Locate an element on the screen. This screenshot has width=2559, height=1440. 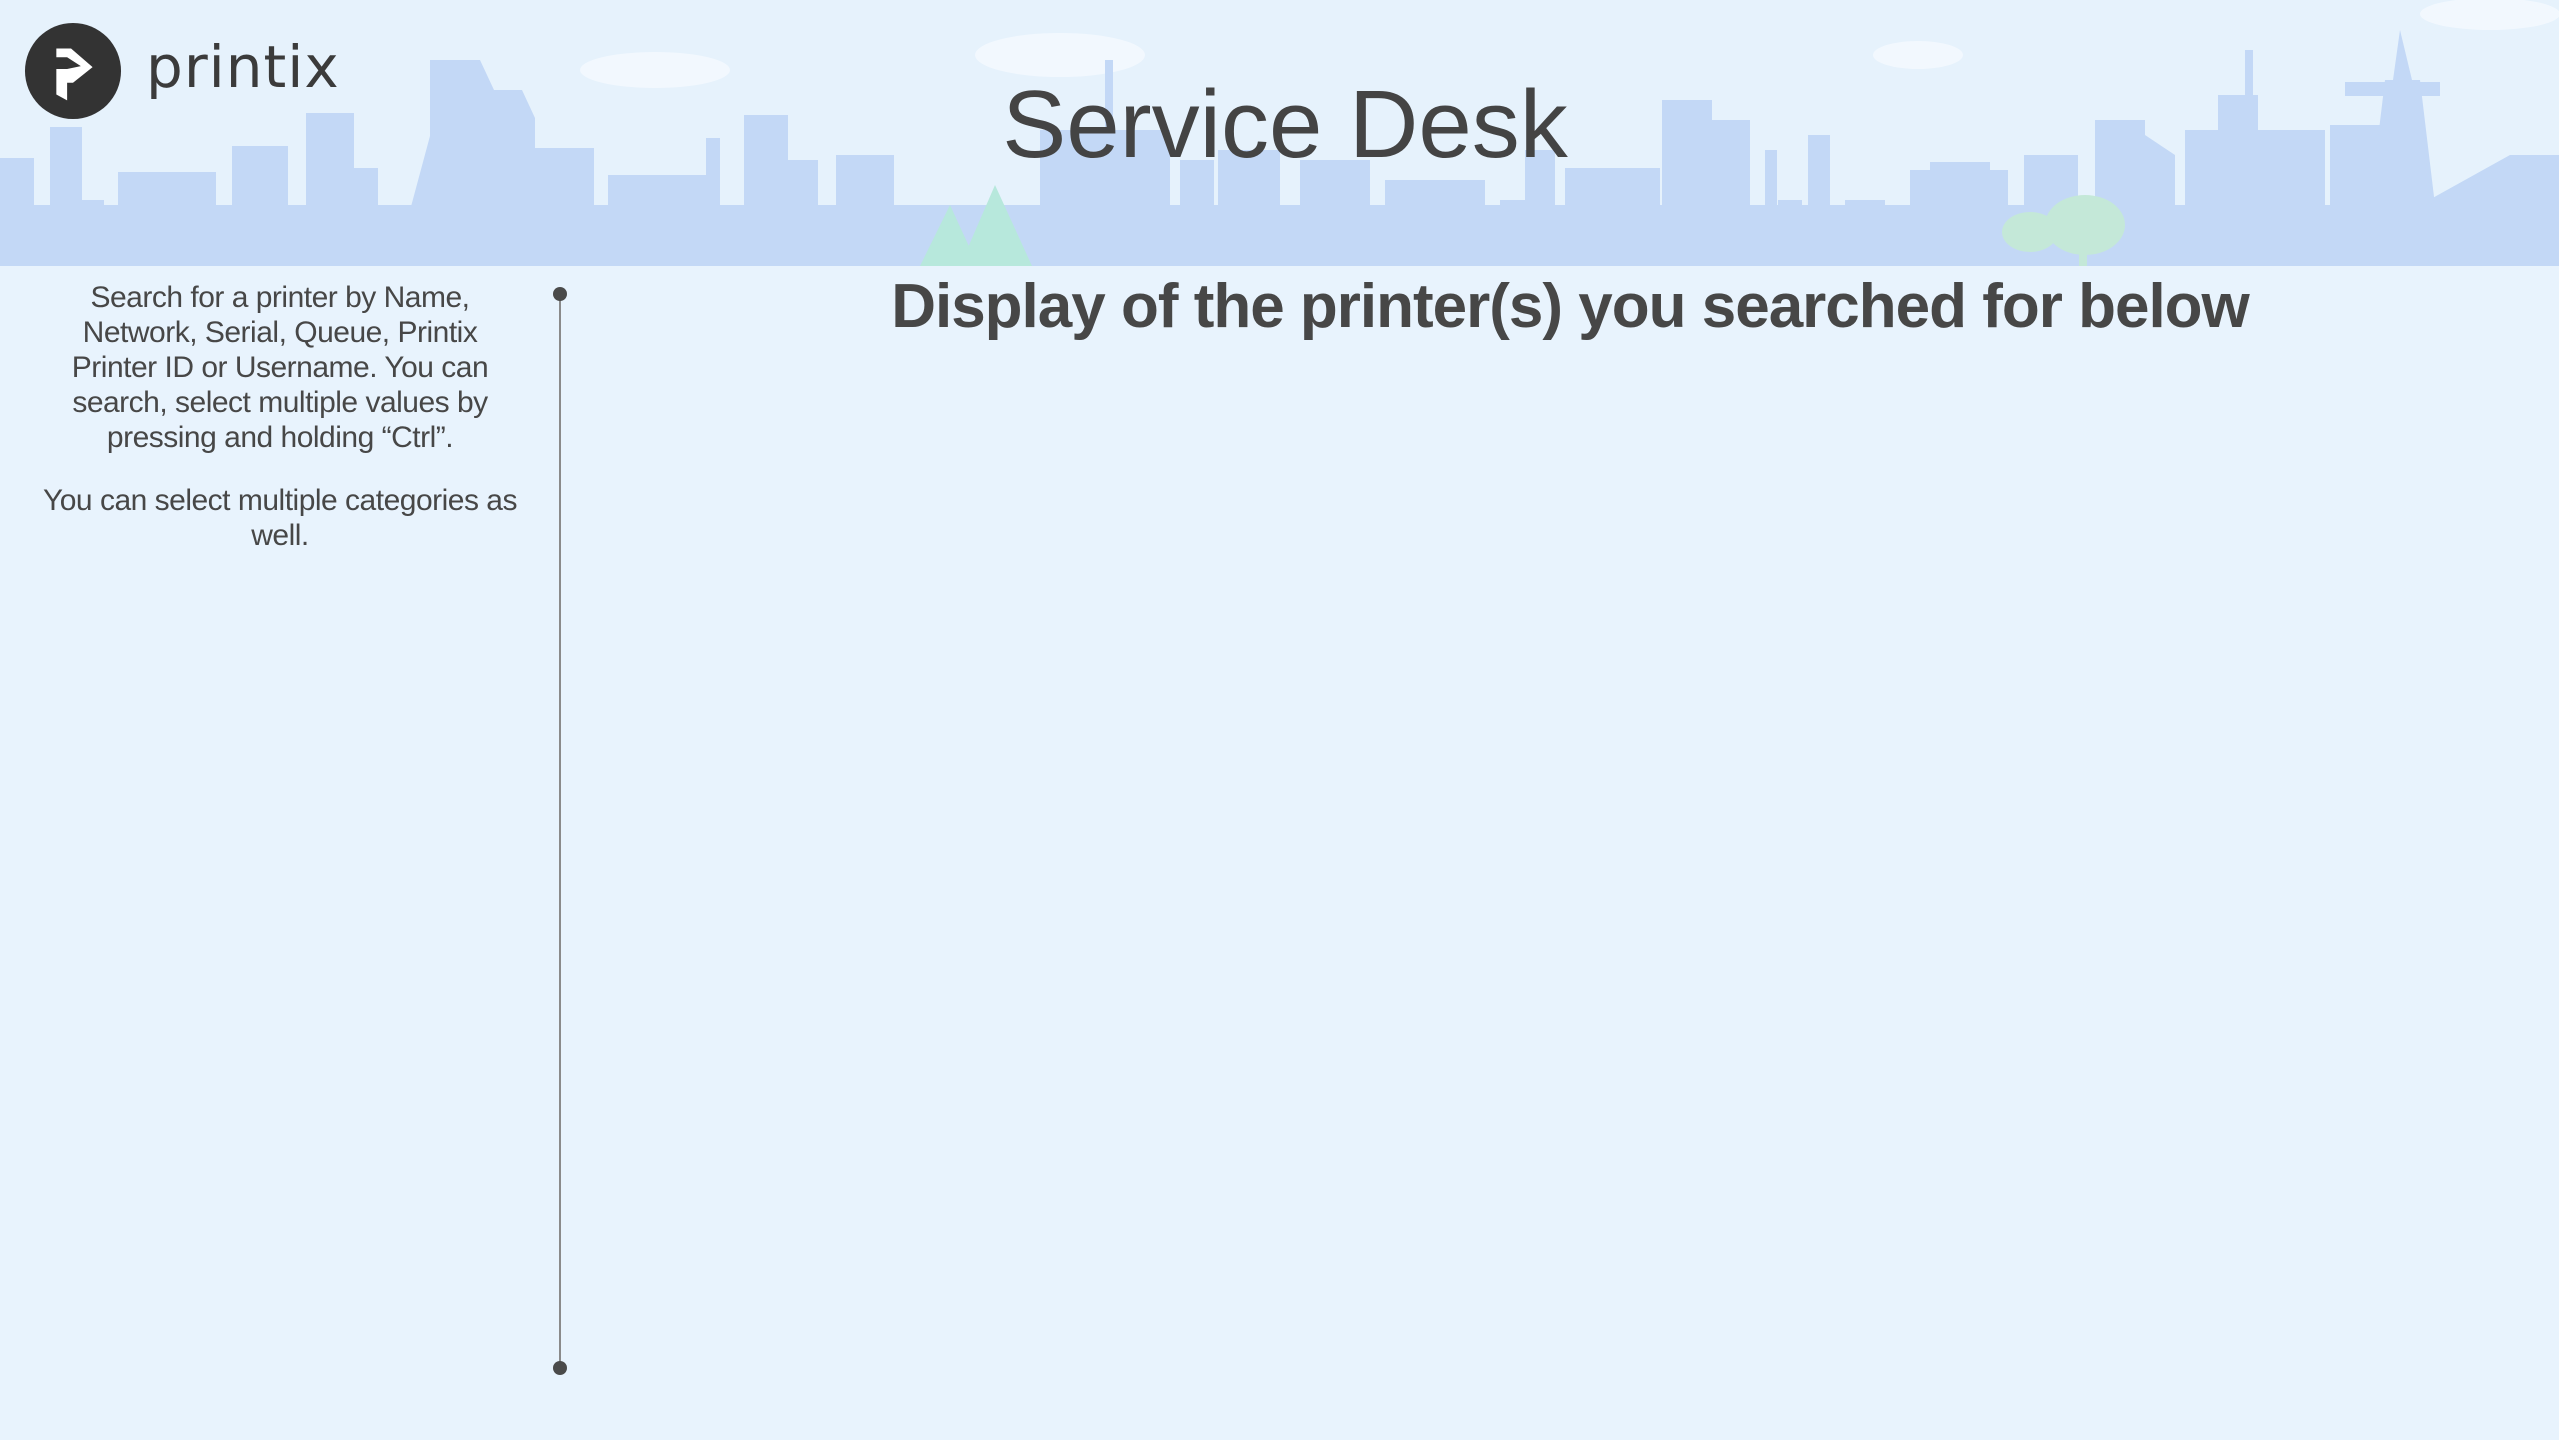
divider-bottom-dot is located at coordinates (560, 1368).